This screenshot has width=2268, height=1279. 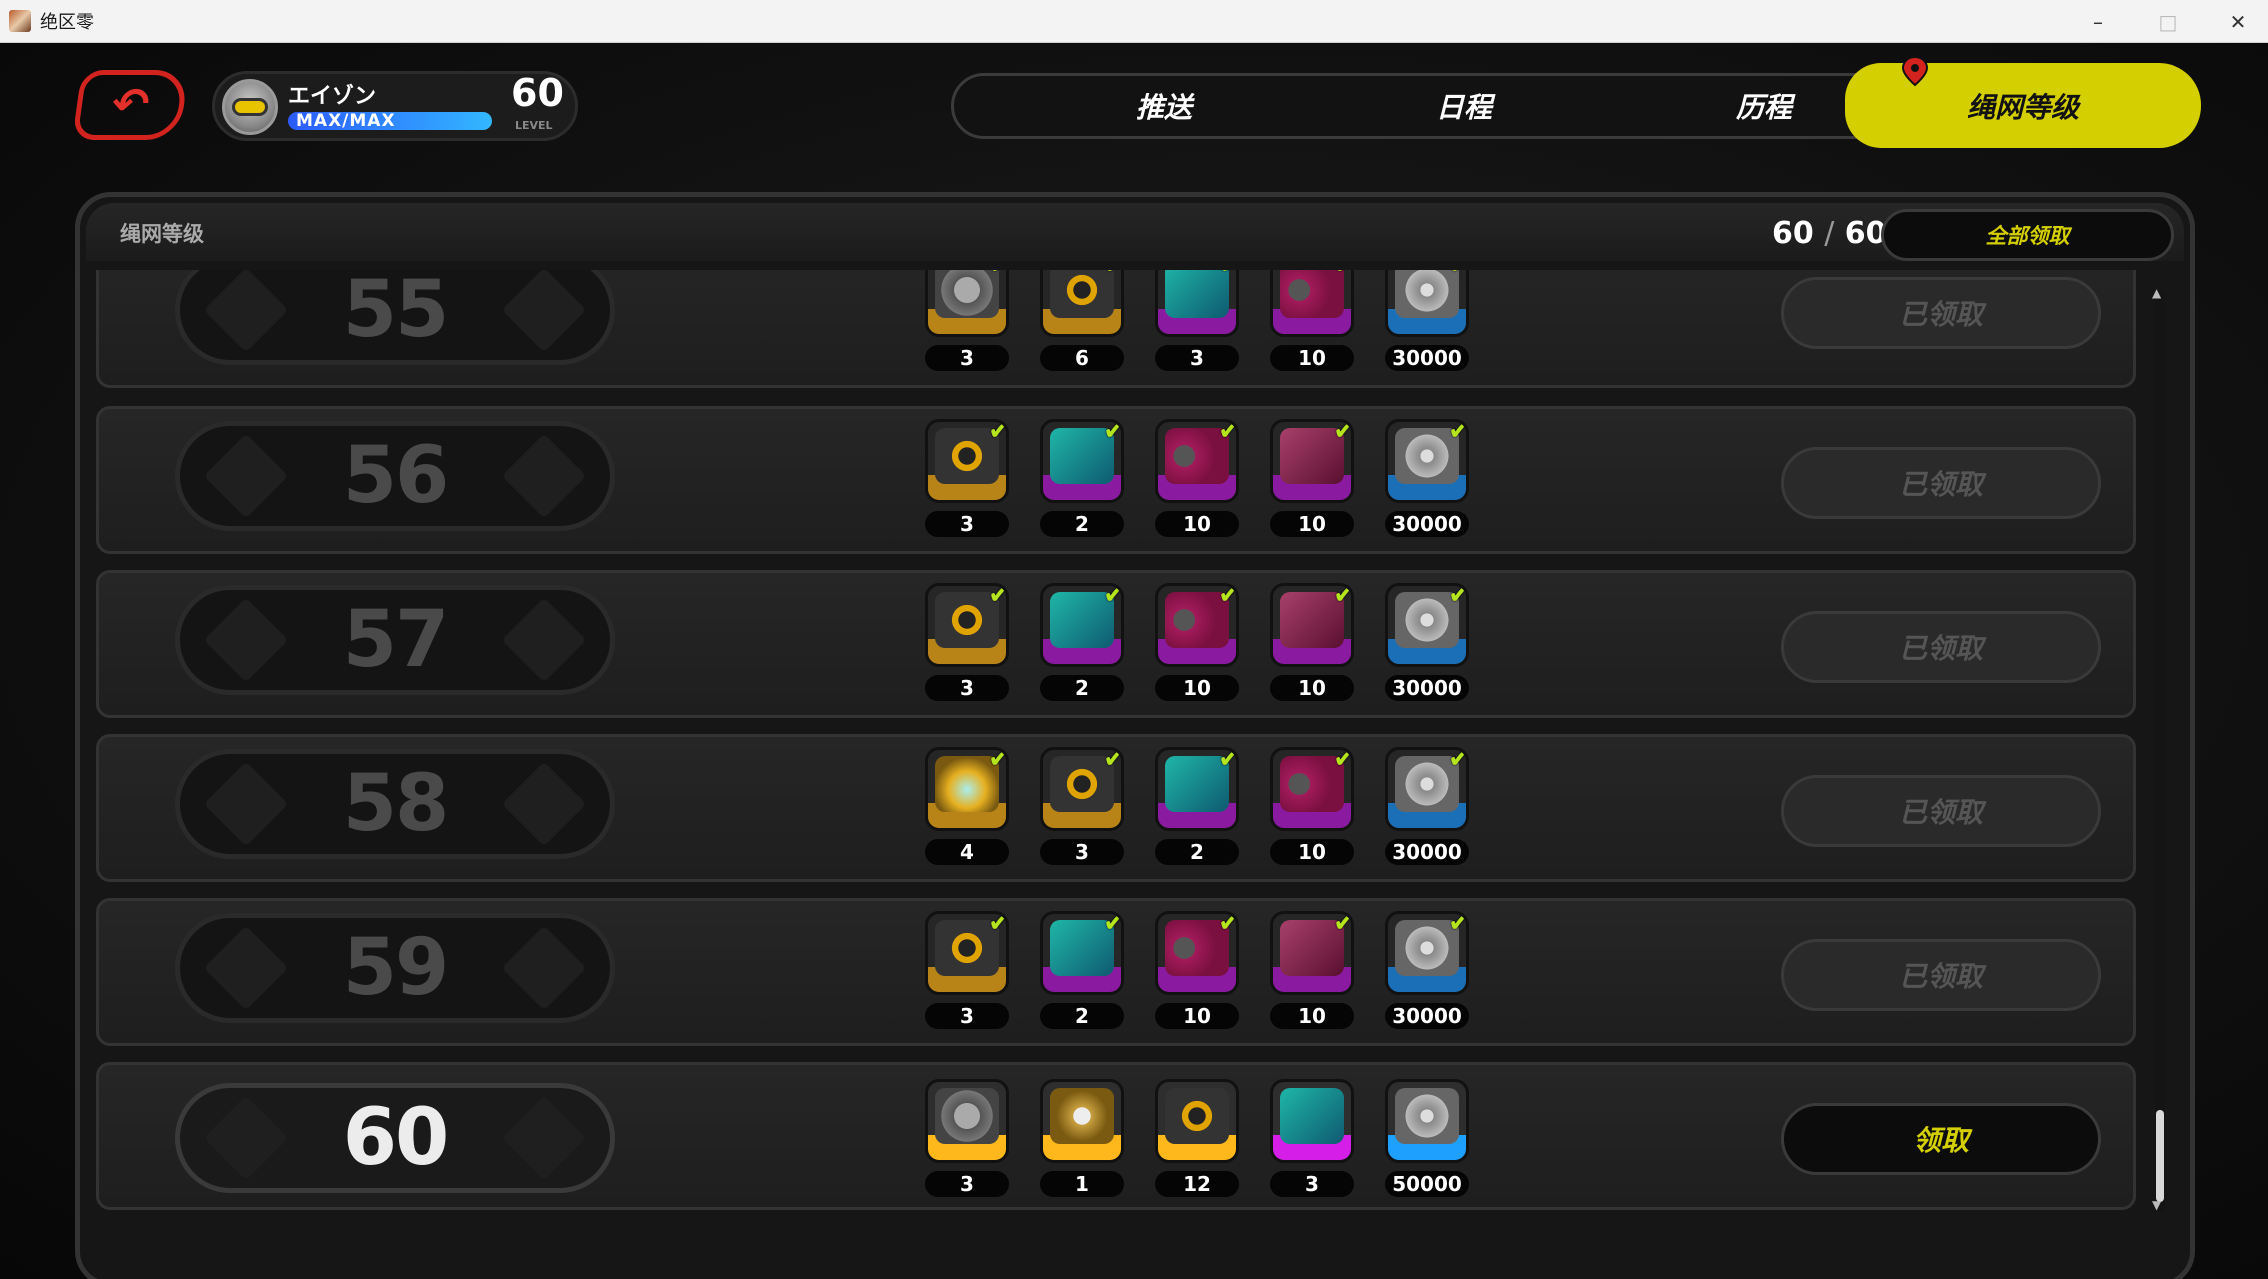 What do you see at coordinates (1427, 1138) in the screenshot?
I see `reward-item: 50000` at bounding box center [1427, 1138].